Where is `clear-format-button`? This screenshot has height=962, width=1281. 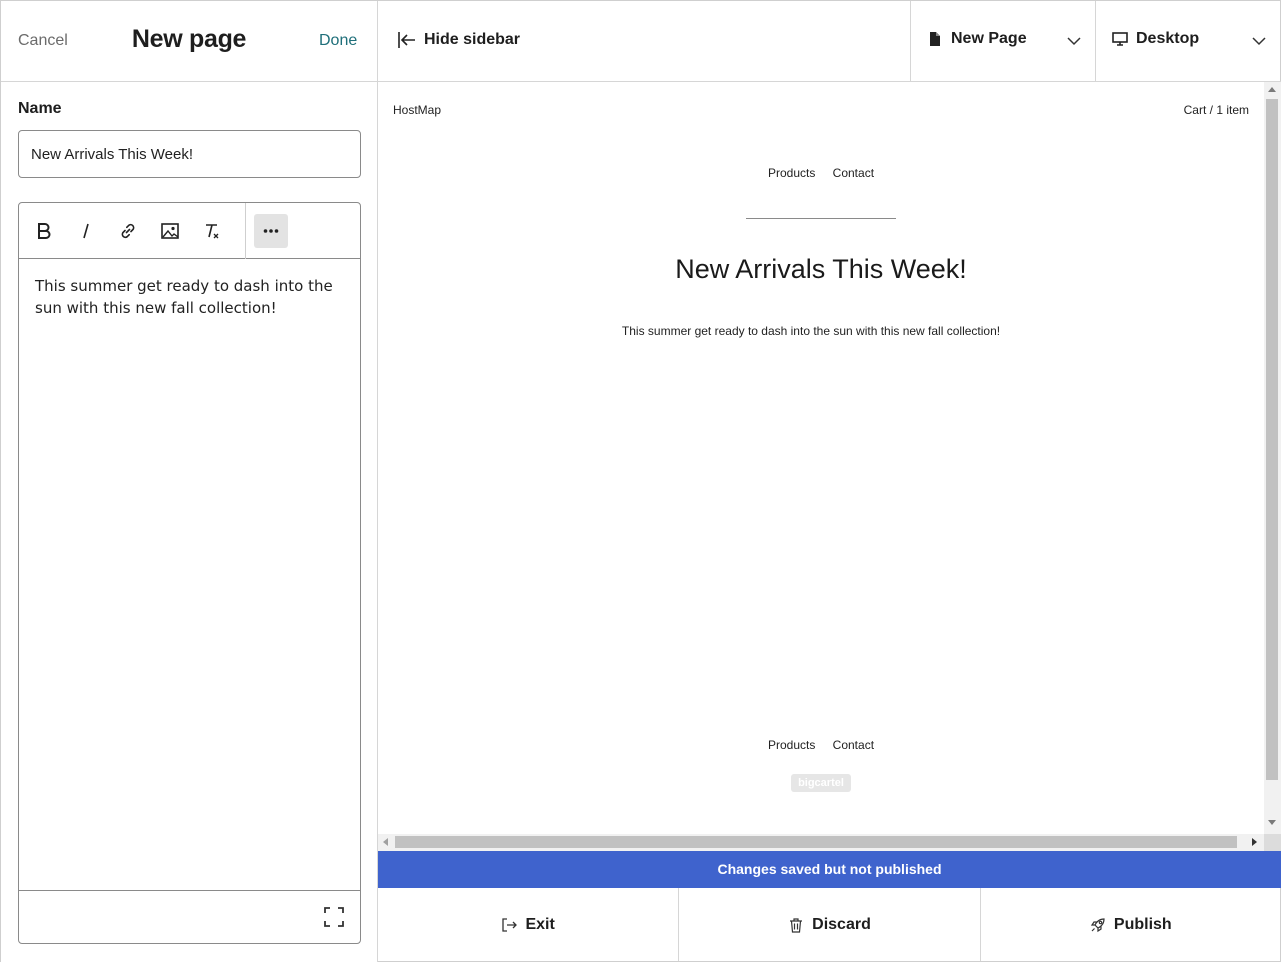 clear-format-button is located at coordinates (212, 231).